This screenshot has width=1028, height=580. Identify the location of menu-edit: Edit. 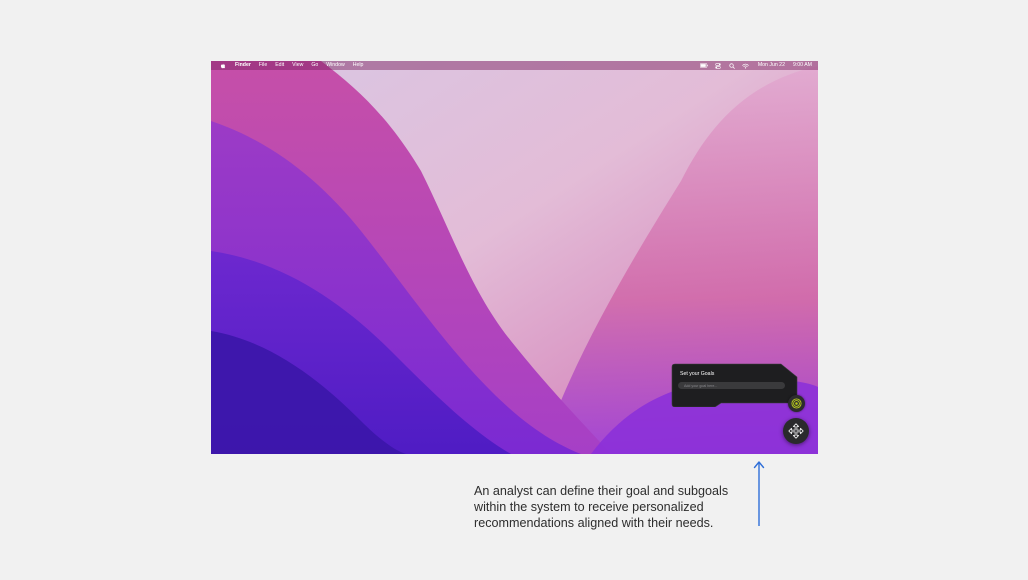
(279, 65).